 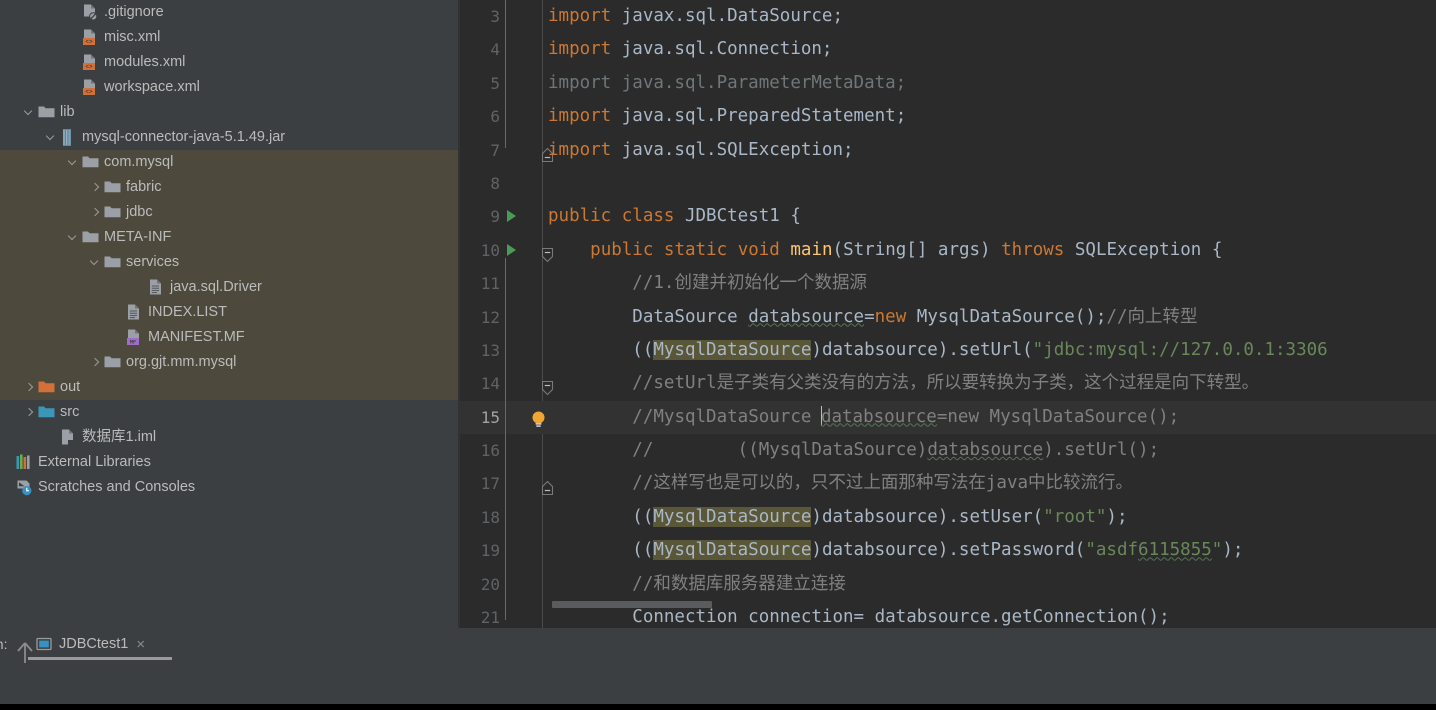 What do you see at coordinates (948, 483) in the screenshot?
I see `code-line: 17 //这样写也是可以的，只不过上面那种写法在java中比较流行。` at bounding box center [948, 483].